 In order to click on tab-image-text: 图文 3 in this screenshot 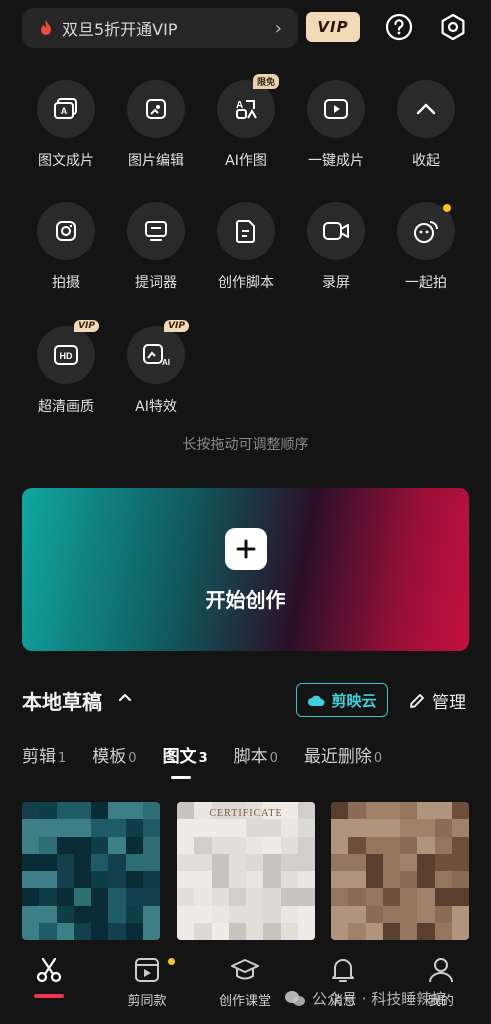, I will do `click(185, 760)`.